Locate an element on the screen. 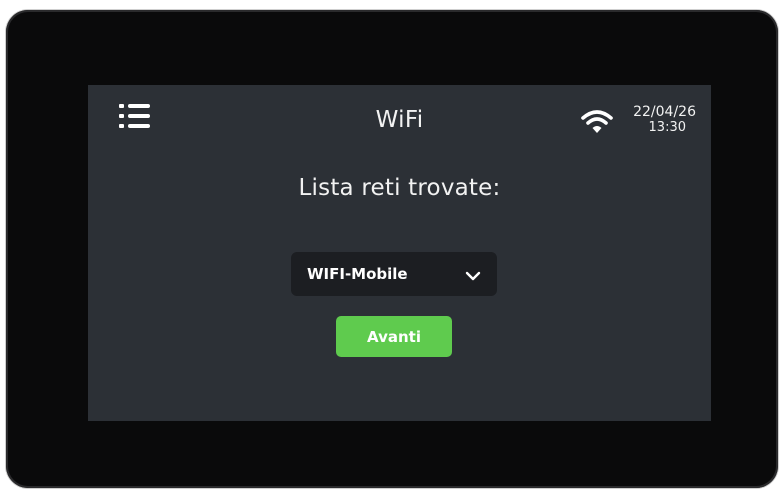  date-label: 22/04/26 is located at coordinates (664, 112).